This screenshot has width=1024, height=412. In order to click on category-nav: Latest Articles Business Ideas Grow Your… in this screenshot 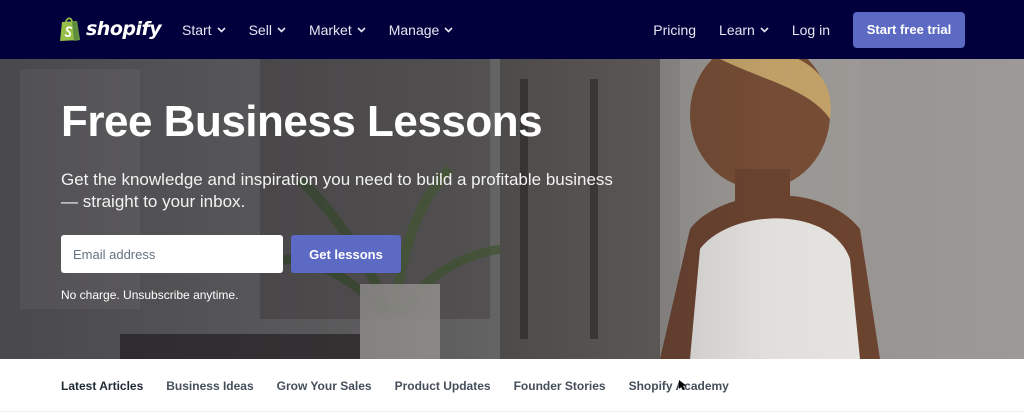, I will do `click(512, 385)`.